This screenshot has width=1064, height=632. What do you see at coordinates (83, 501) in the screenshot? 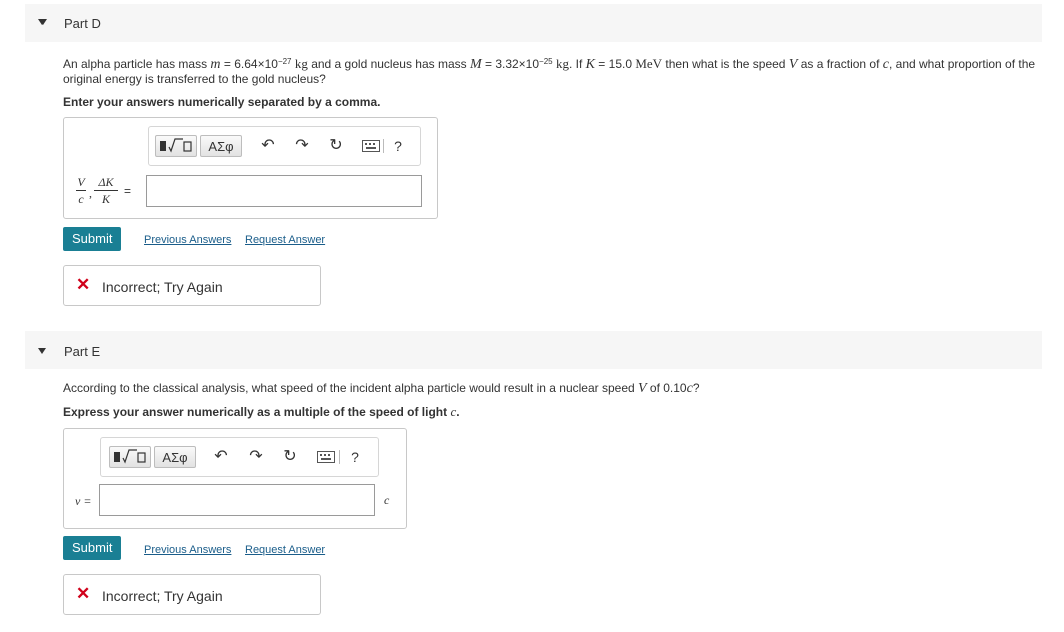
I see `part-e-answer-label: v =` at bounding box center [83, 501].